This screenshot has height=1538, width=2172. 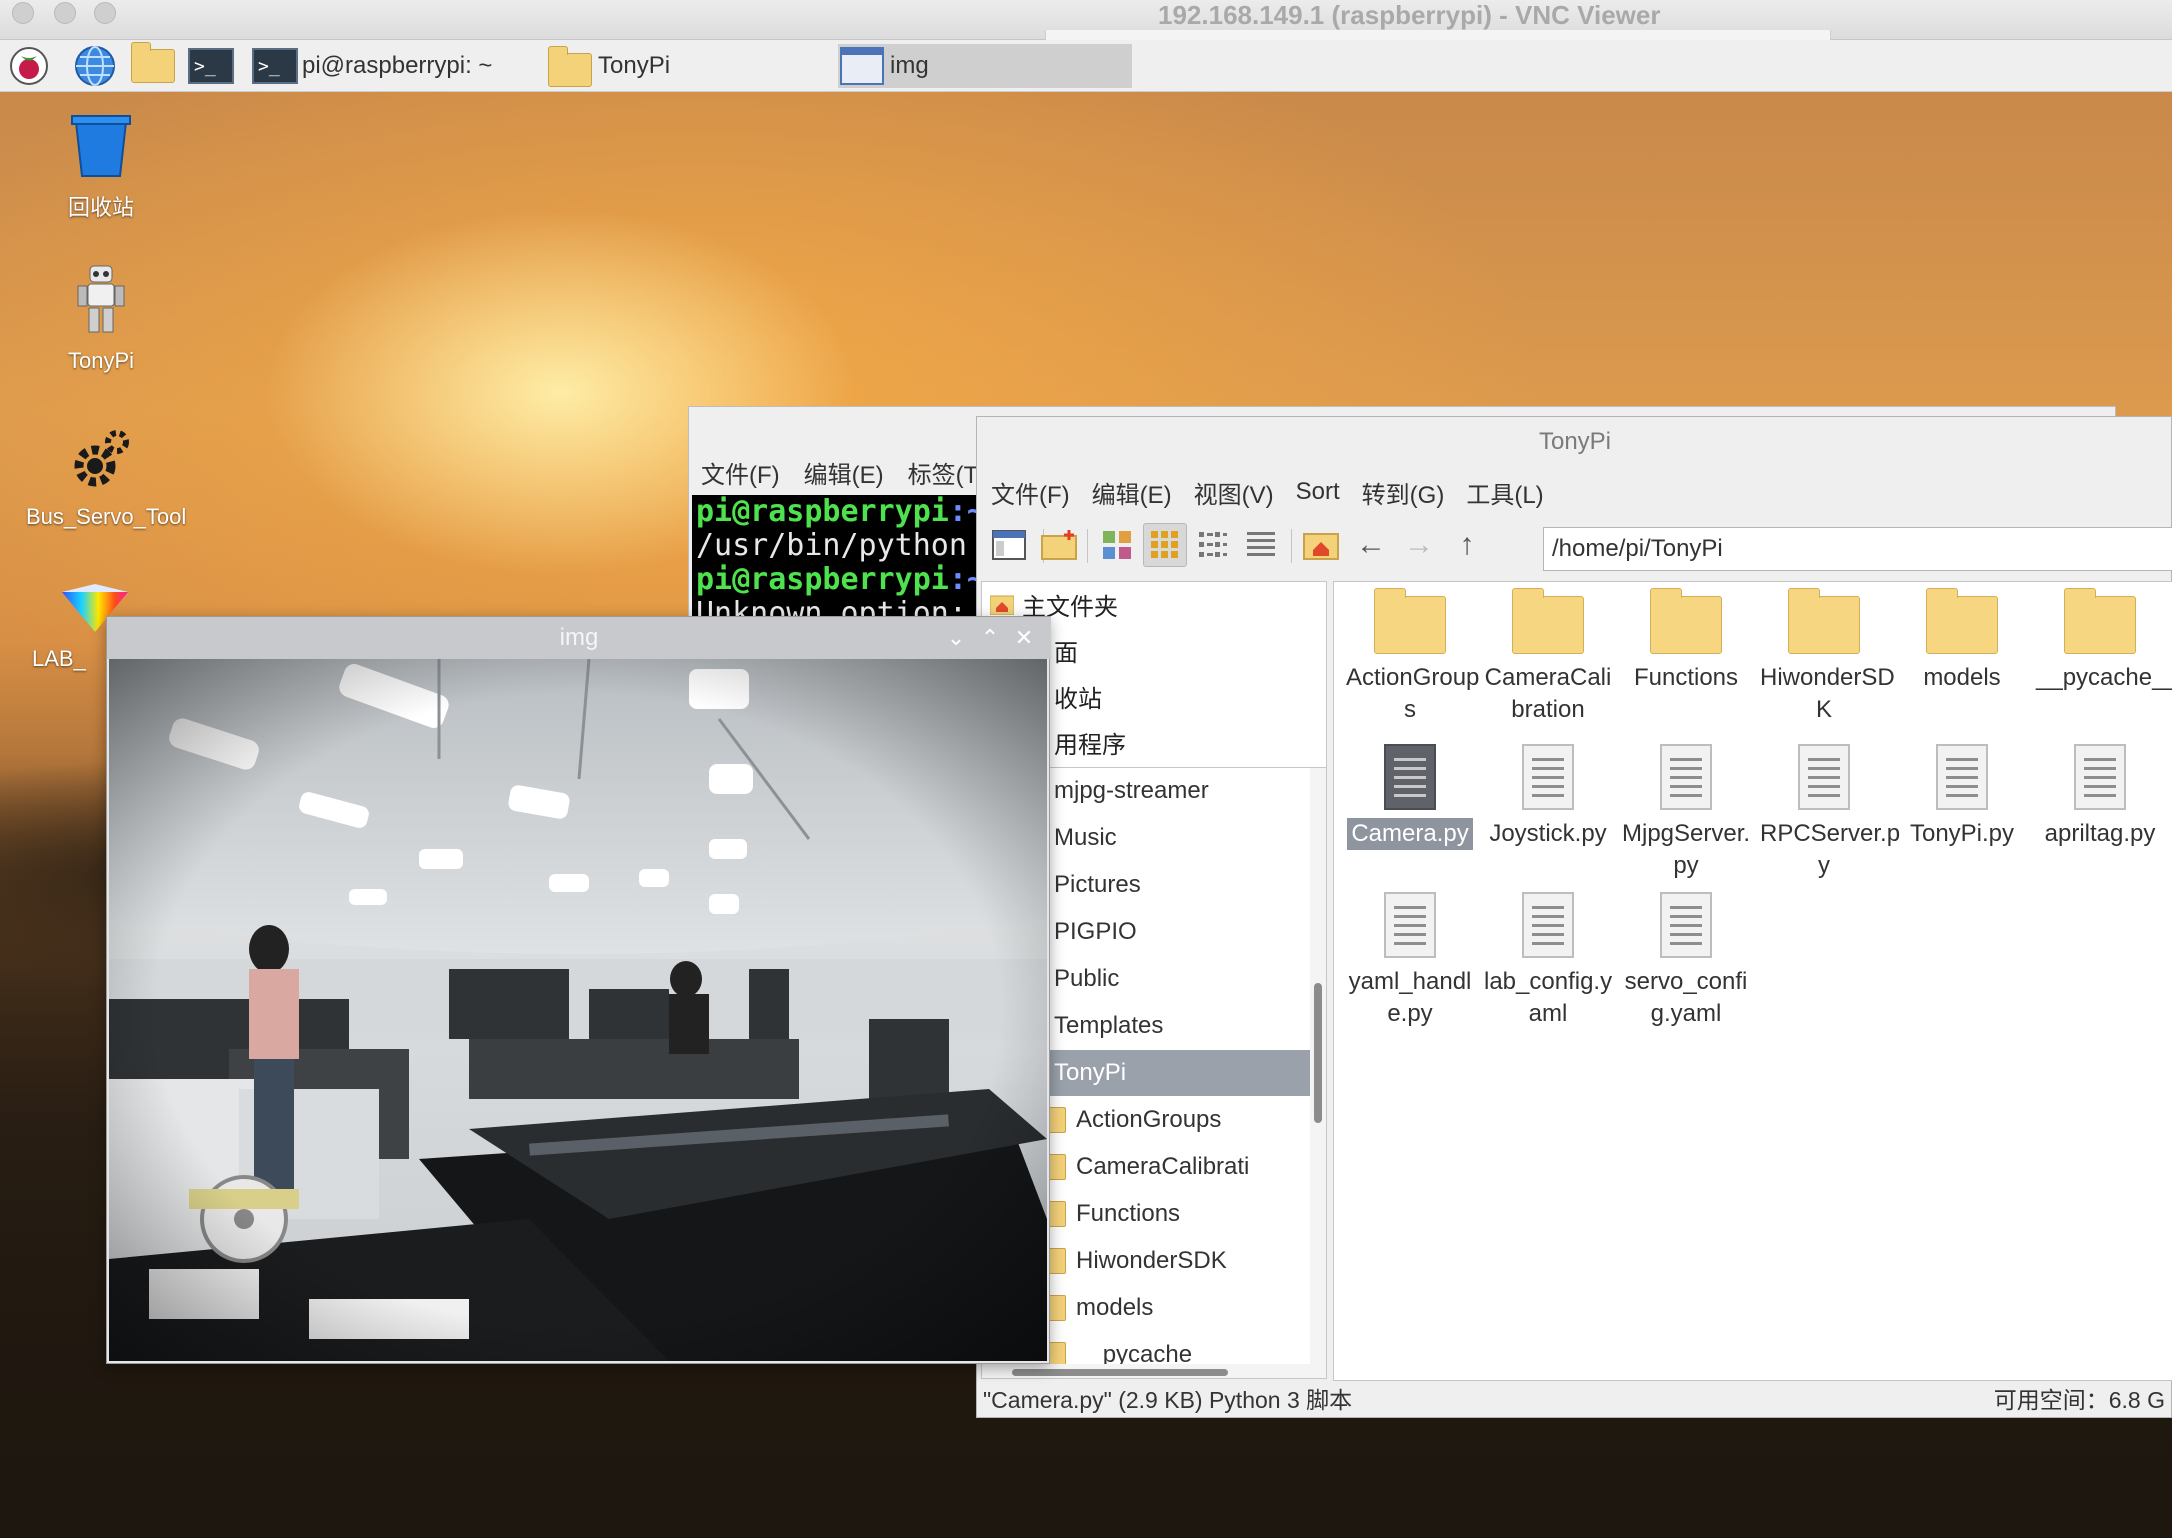 What do you see at coordinates (1115, 1307) in the screenshot?
I see `tree-item-label: models` at bounding box center [1115, 1307].